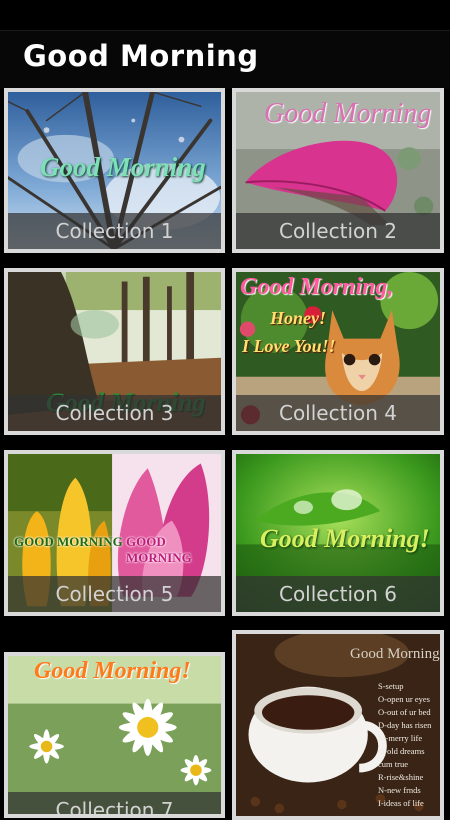 The width and height of the screenshot is (450, 820). Describe the element at coordinates (159, 549) in the screenshot. I see `collection-5-overlay-right: GOOD MORNING` at that location.